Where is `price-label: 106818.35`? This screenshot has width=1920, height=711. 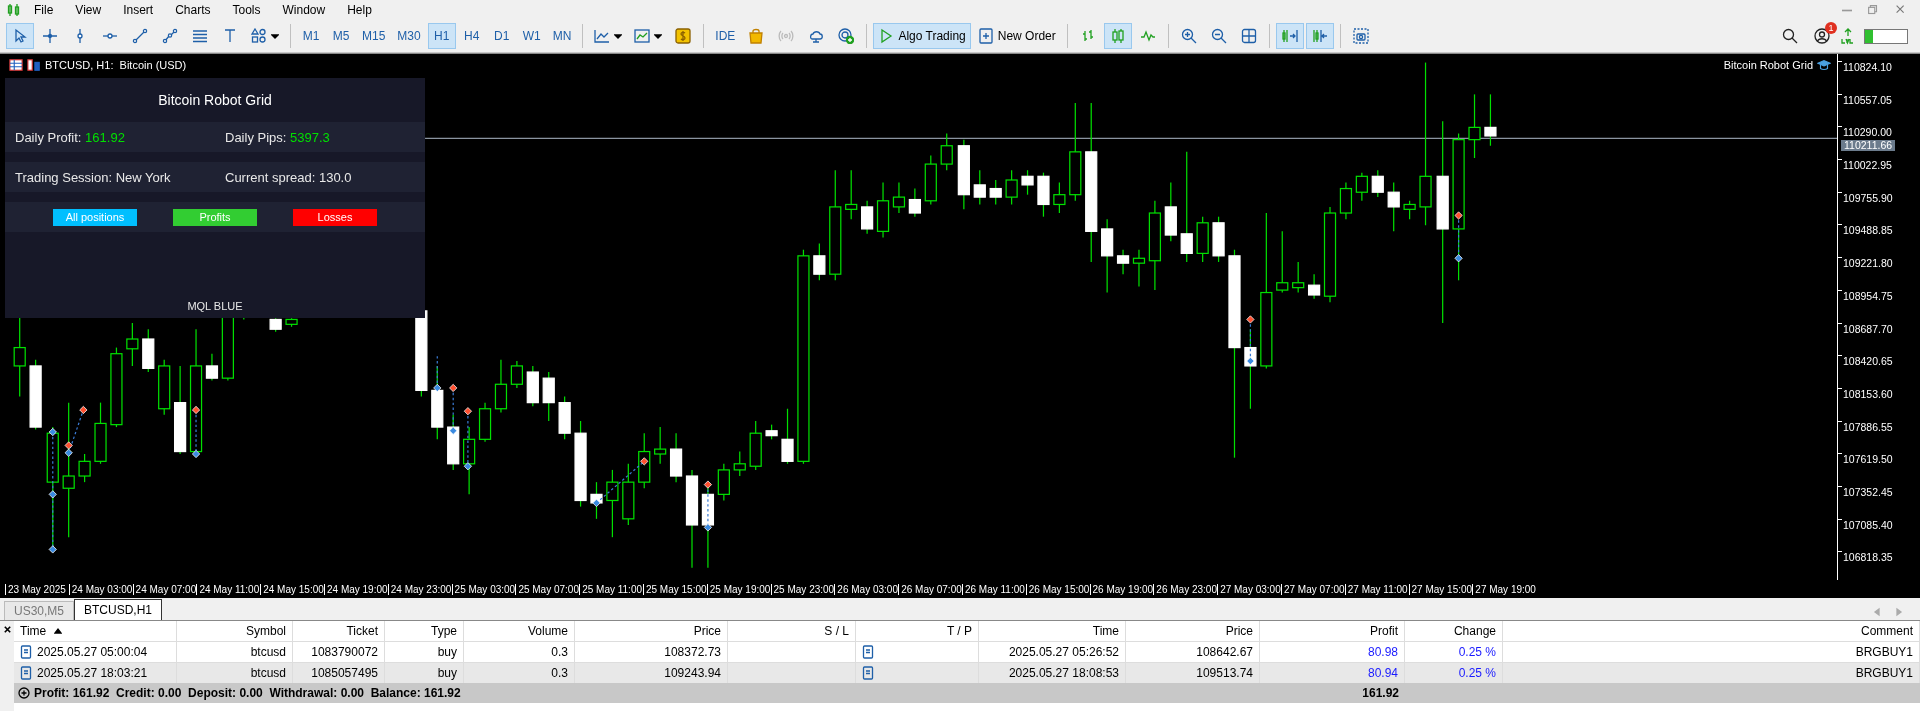
price-label: 106818.35 is located at coordinates (1879, 567).